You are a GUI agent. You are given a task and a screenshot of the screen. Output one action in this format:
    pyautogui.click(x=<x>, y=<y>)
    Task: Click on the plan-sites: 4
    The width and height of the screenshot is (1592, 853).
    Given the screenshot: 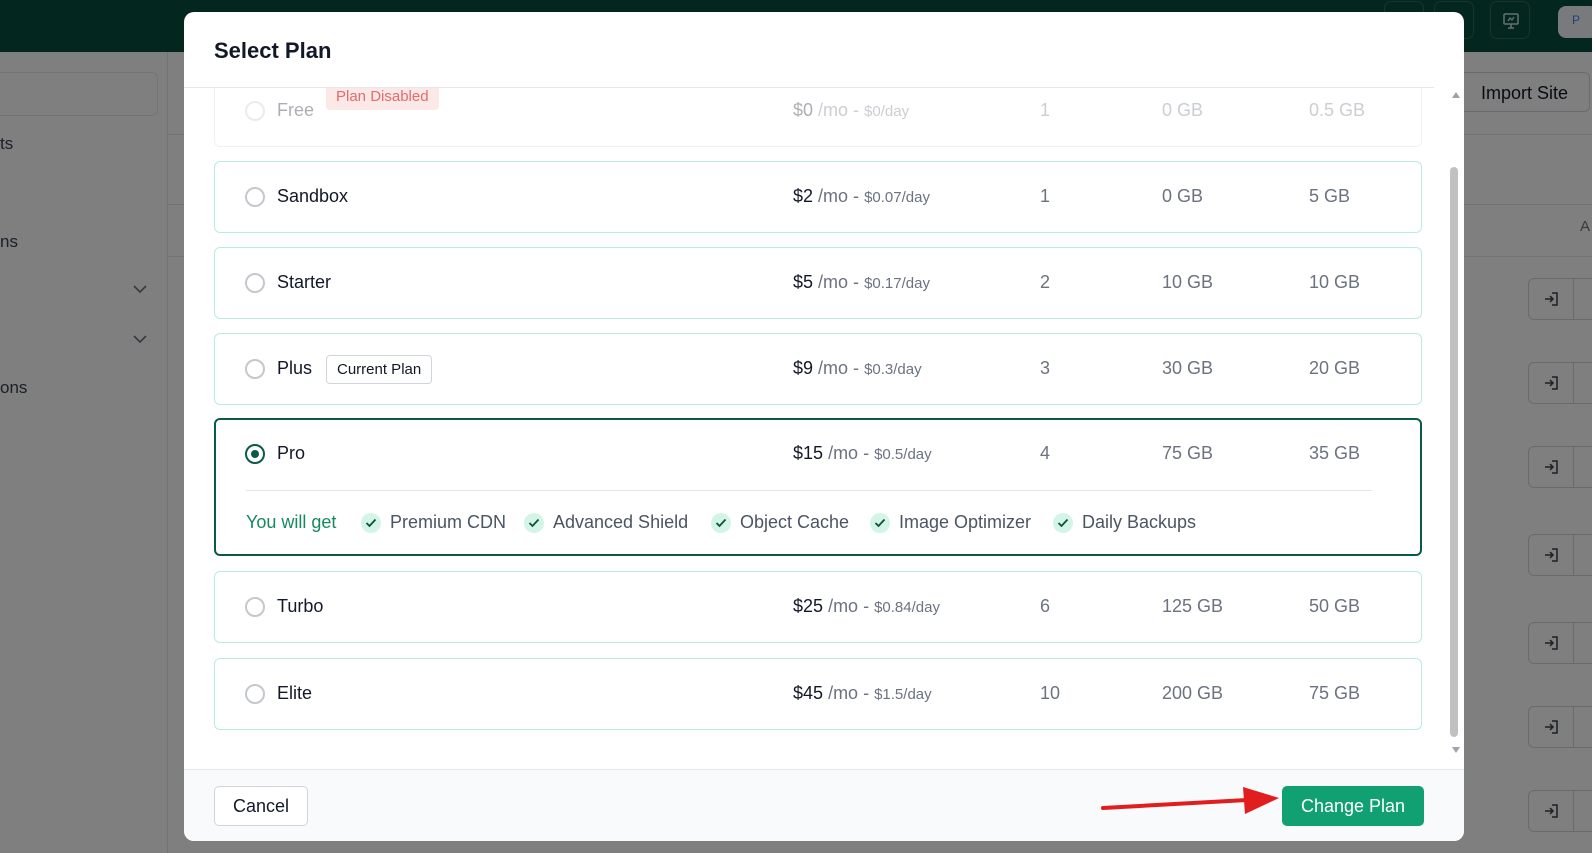 What is the action you would take?
    pyautogui.click(x=1045, y=453)
    